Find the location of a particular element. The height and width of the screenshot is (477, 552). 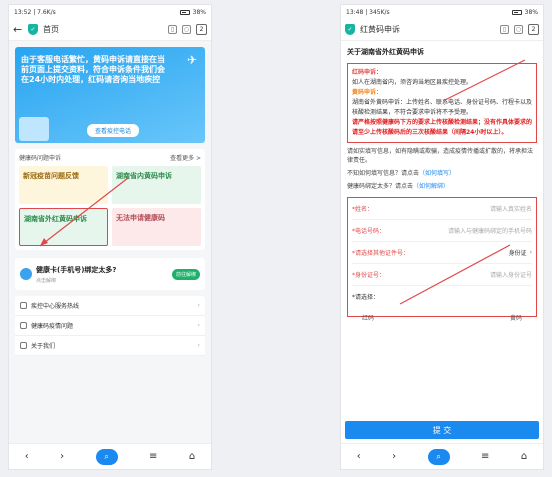

view-hotline-button: 查看疫控电话 is located at coordinates (113, 130).